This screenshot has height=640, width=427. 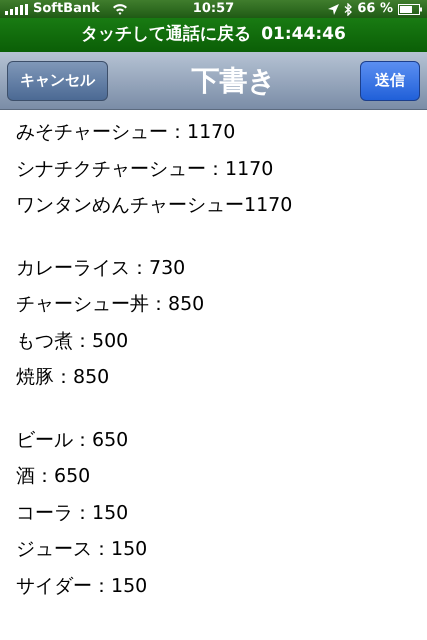 What do you see at coordinates (155, 205) in the screenshot?
I see `note-line: ワンタンめんチャーシュー1170` at bounding box center [155, 205].